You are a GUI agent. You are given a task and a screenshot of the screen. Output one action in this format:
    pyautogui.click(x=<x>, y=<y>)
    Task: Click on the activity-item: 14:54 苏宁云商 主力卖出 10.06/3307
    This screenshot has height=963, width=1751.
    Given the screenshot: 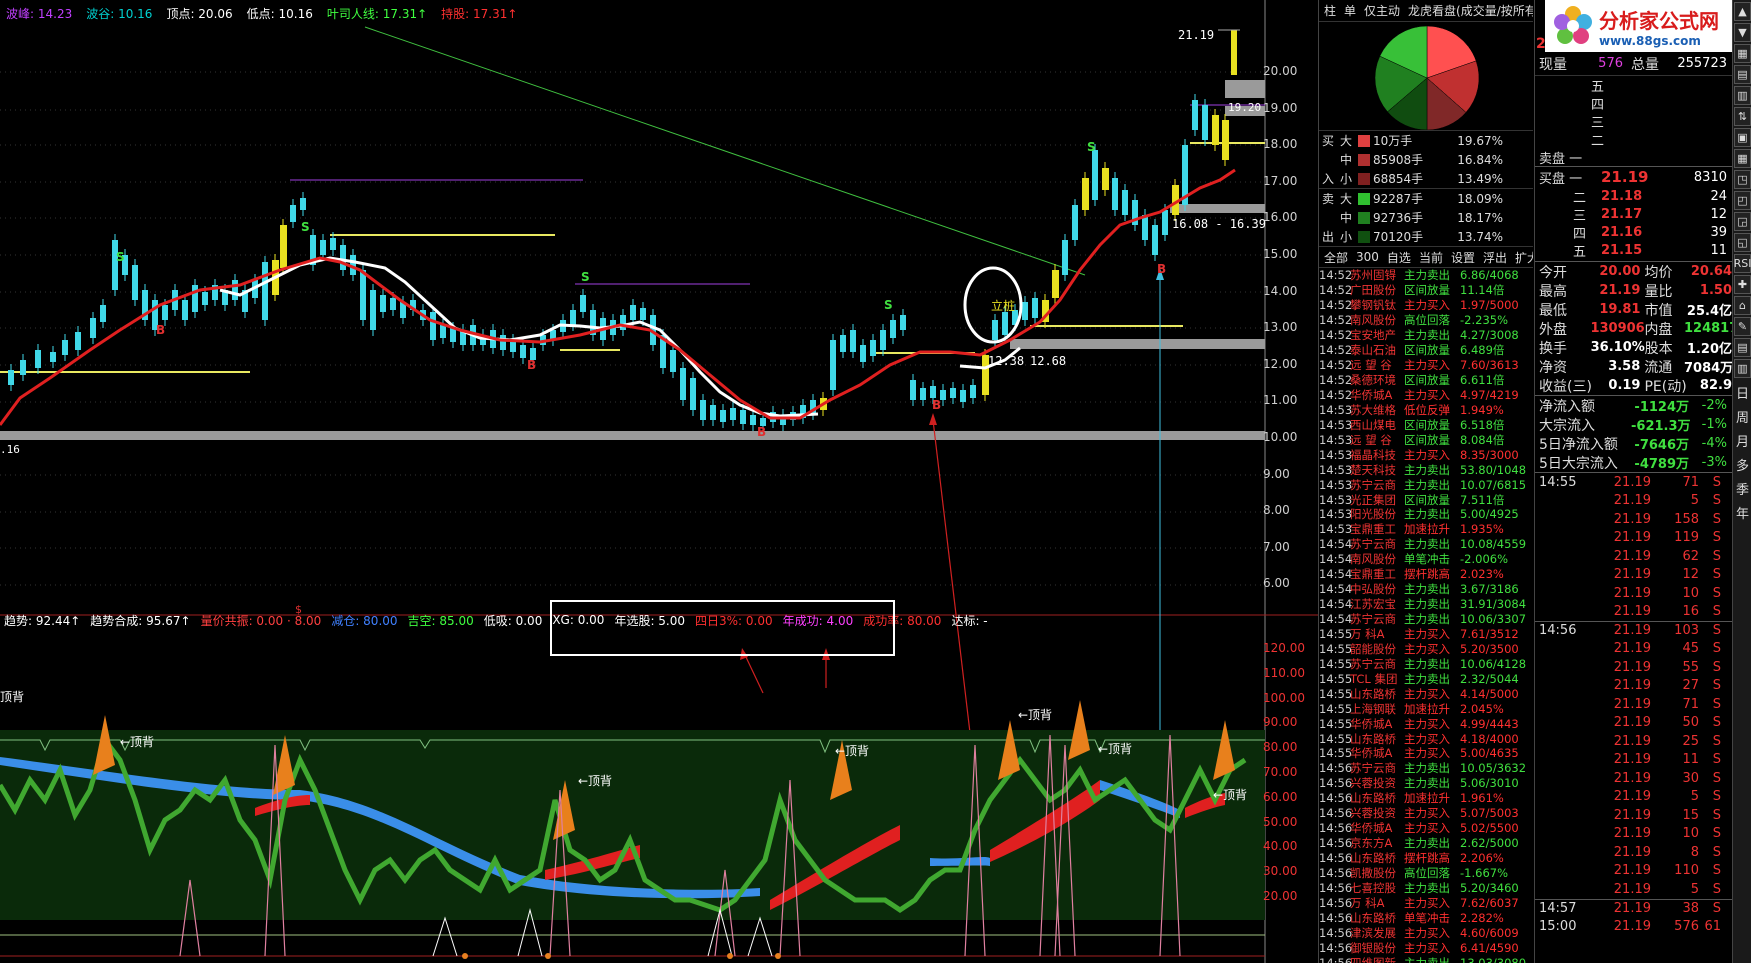 What is the action you would take?
    pyautogui.click(x=1426, y=619)
    